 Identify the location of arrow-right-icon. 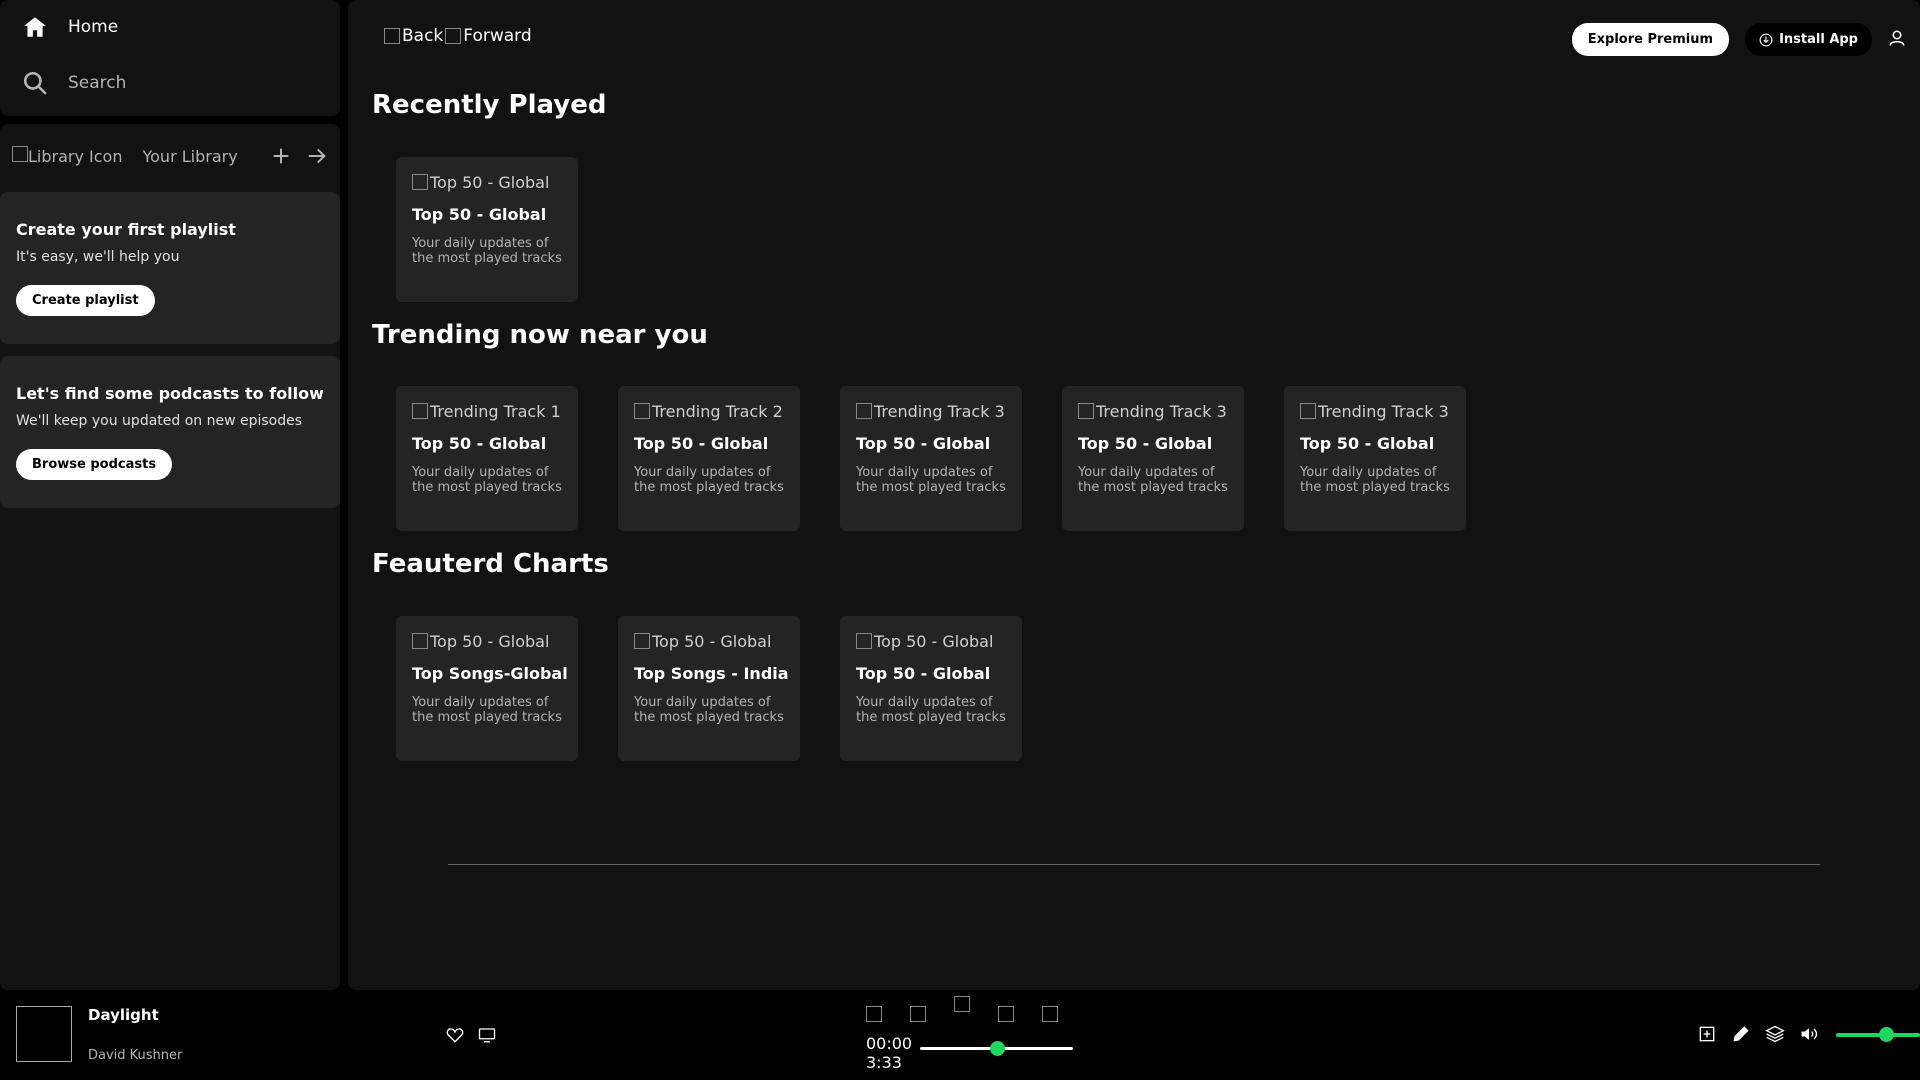
(317, 156).